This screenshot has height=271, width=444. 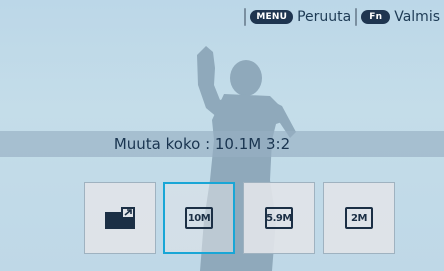 What do you see at coordinates (417, 17) in the screenshot?
I see `done-label: Valmis` at bounding box center [417, 17].